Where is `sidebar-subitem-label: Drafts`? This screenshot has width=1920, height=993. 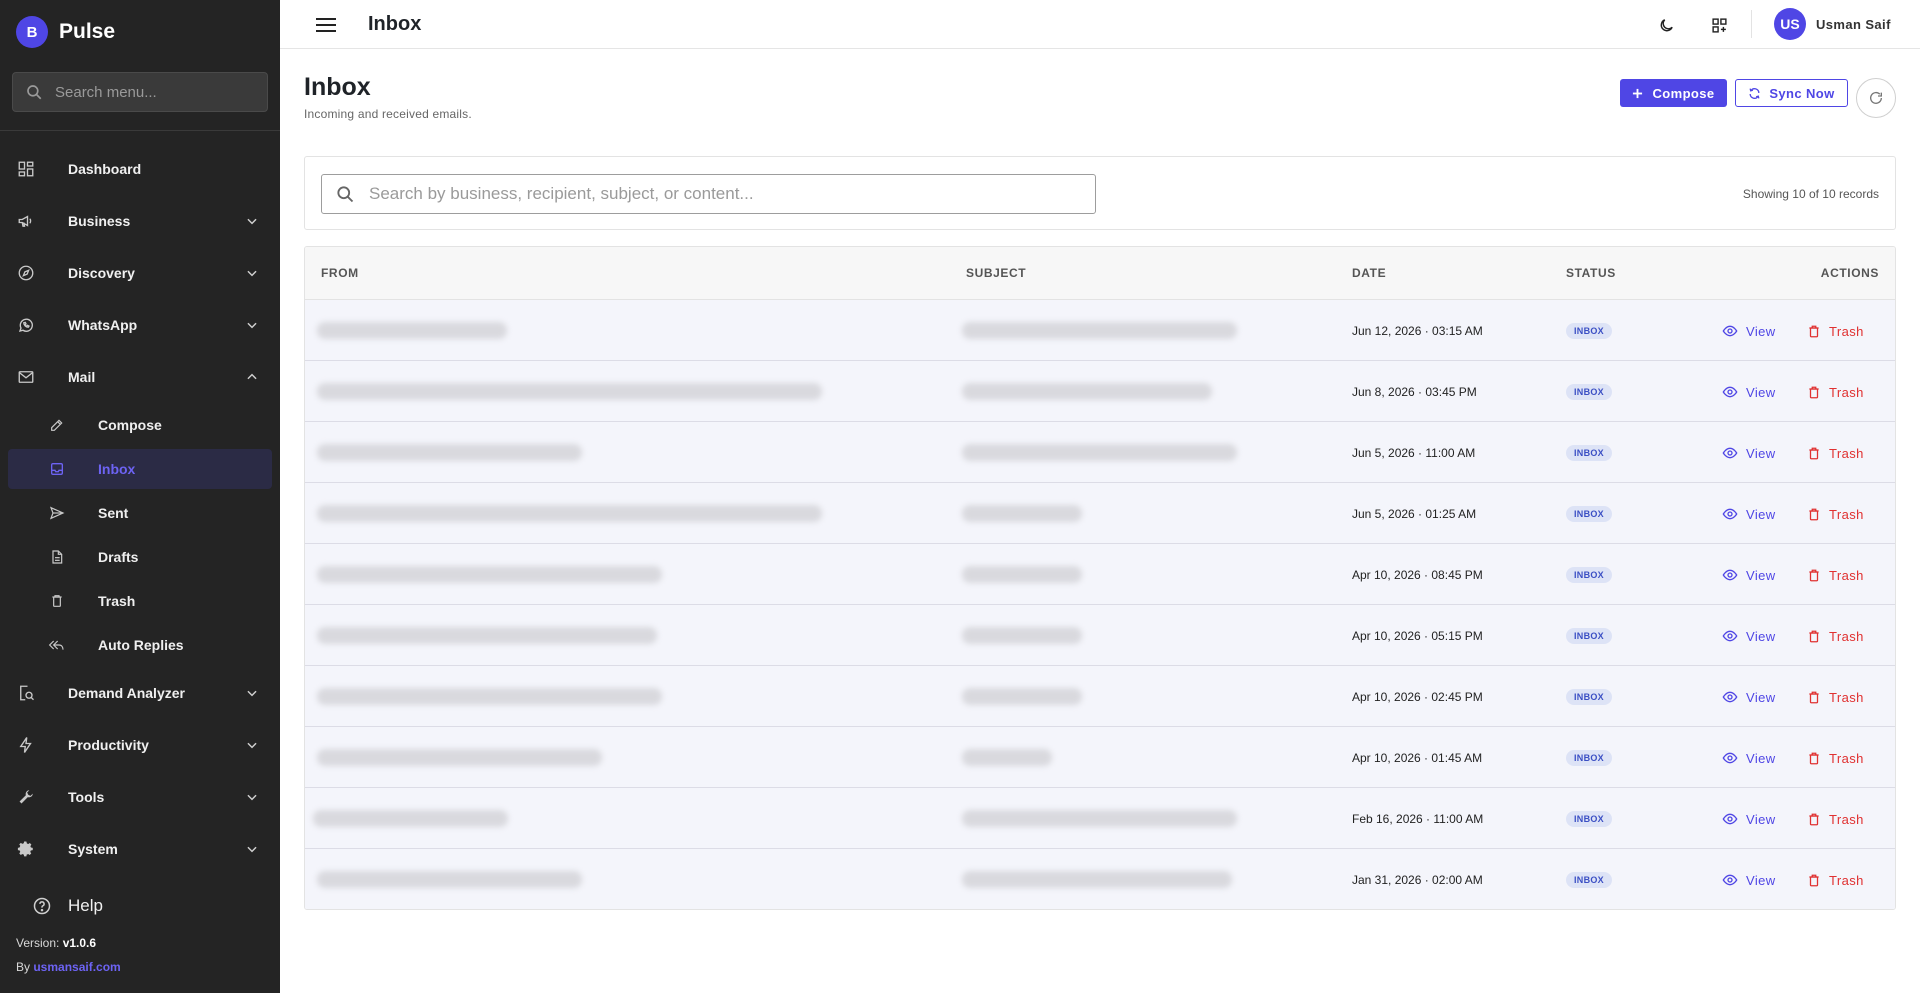
sidebar-subitem-label: Drafts is located at coordinates (118, 557).